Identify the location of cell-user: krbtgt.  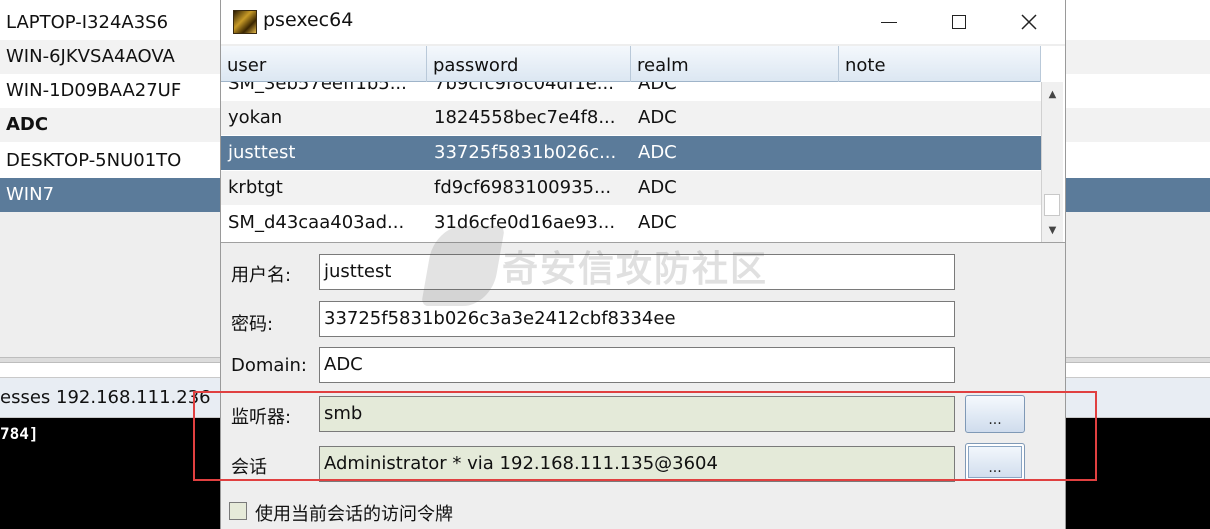
(255, 187).